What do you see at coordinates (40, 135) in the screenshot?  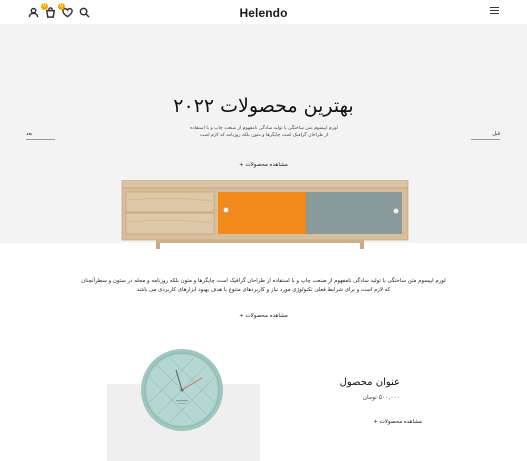 I see `slider-prev-button: بعد` at bounding box center [40, 135].